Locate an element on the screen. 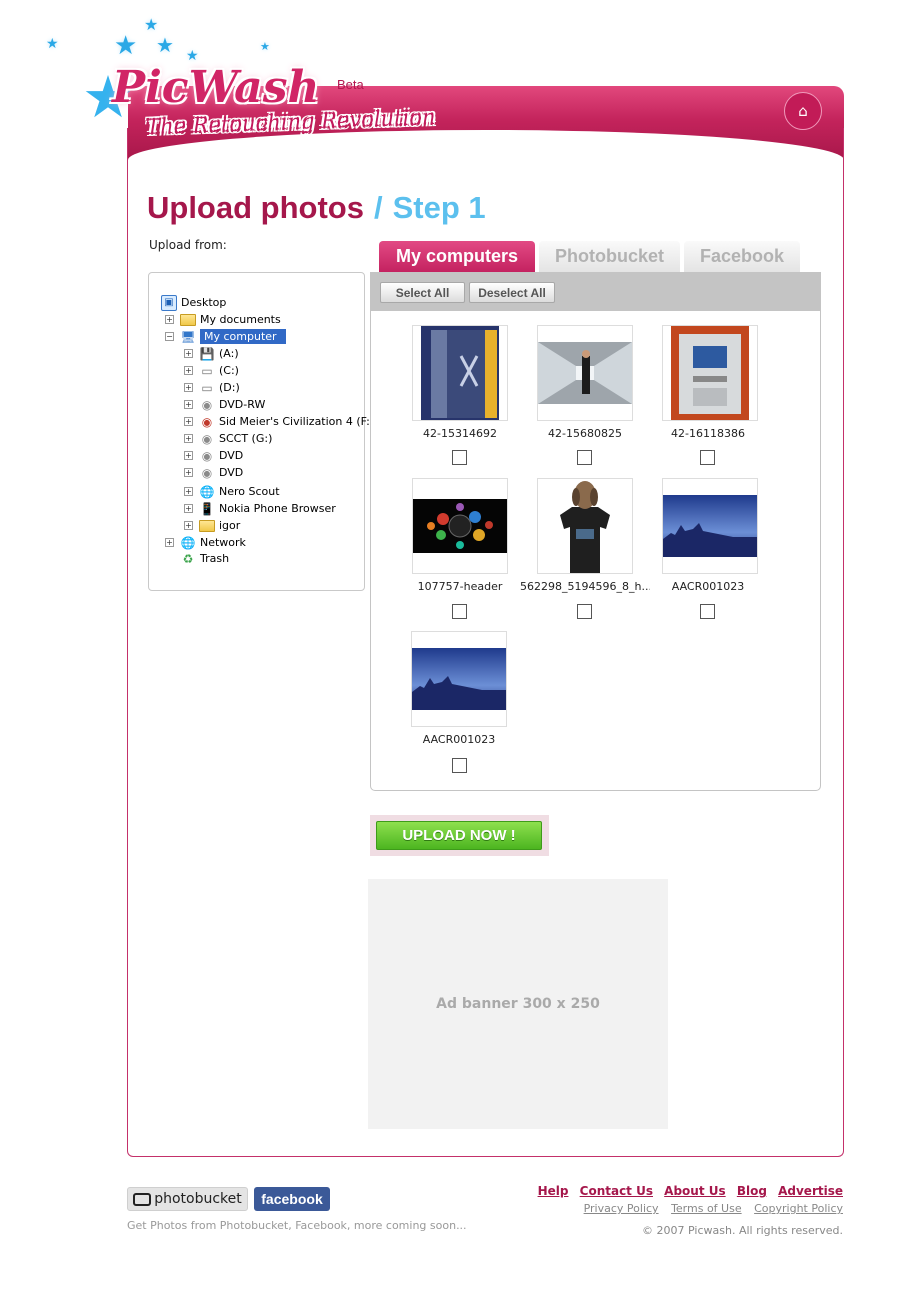 The width and height of the screenshot is (921, 1308). facebook-logo: facebook is located at coordinates (292, 1199).